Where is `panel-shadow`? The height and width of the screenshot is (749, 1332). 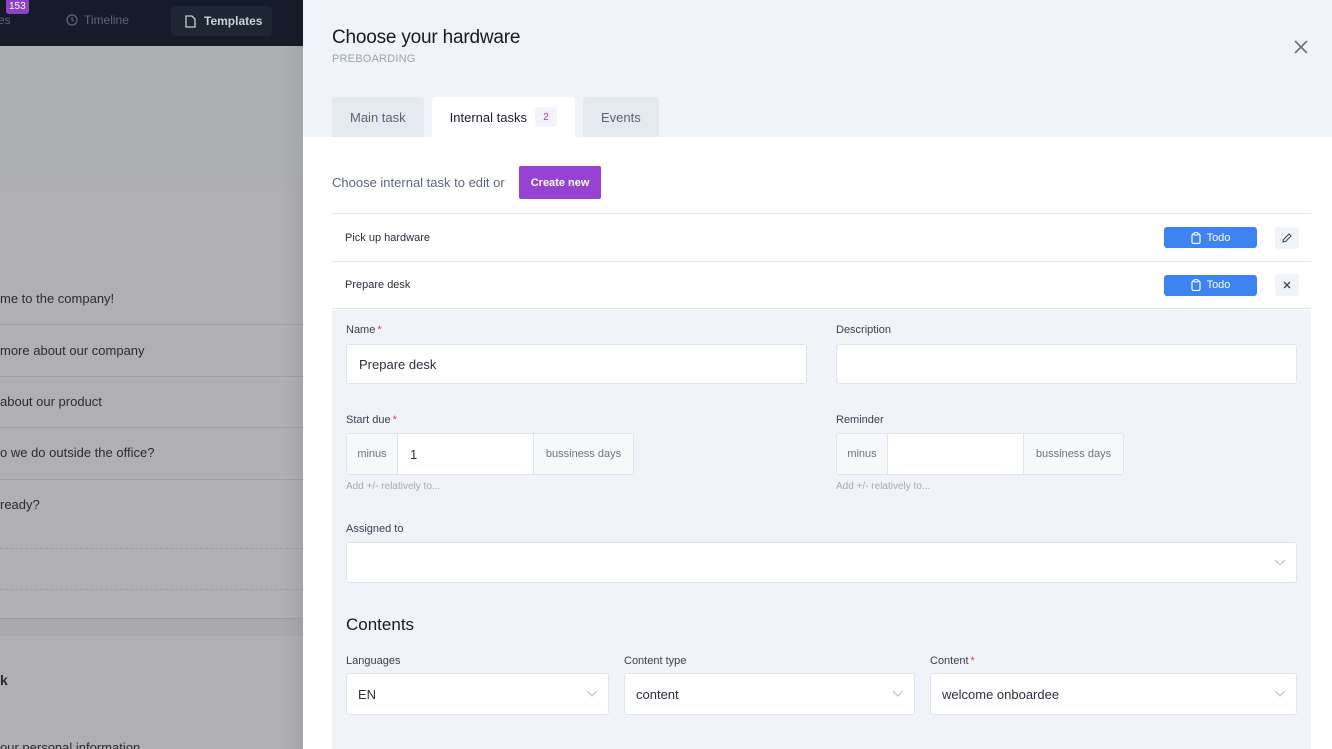
panel-shadow is located at coordinates (293, 397).